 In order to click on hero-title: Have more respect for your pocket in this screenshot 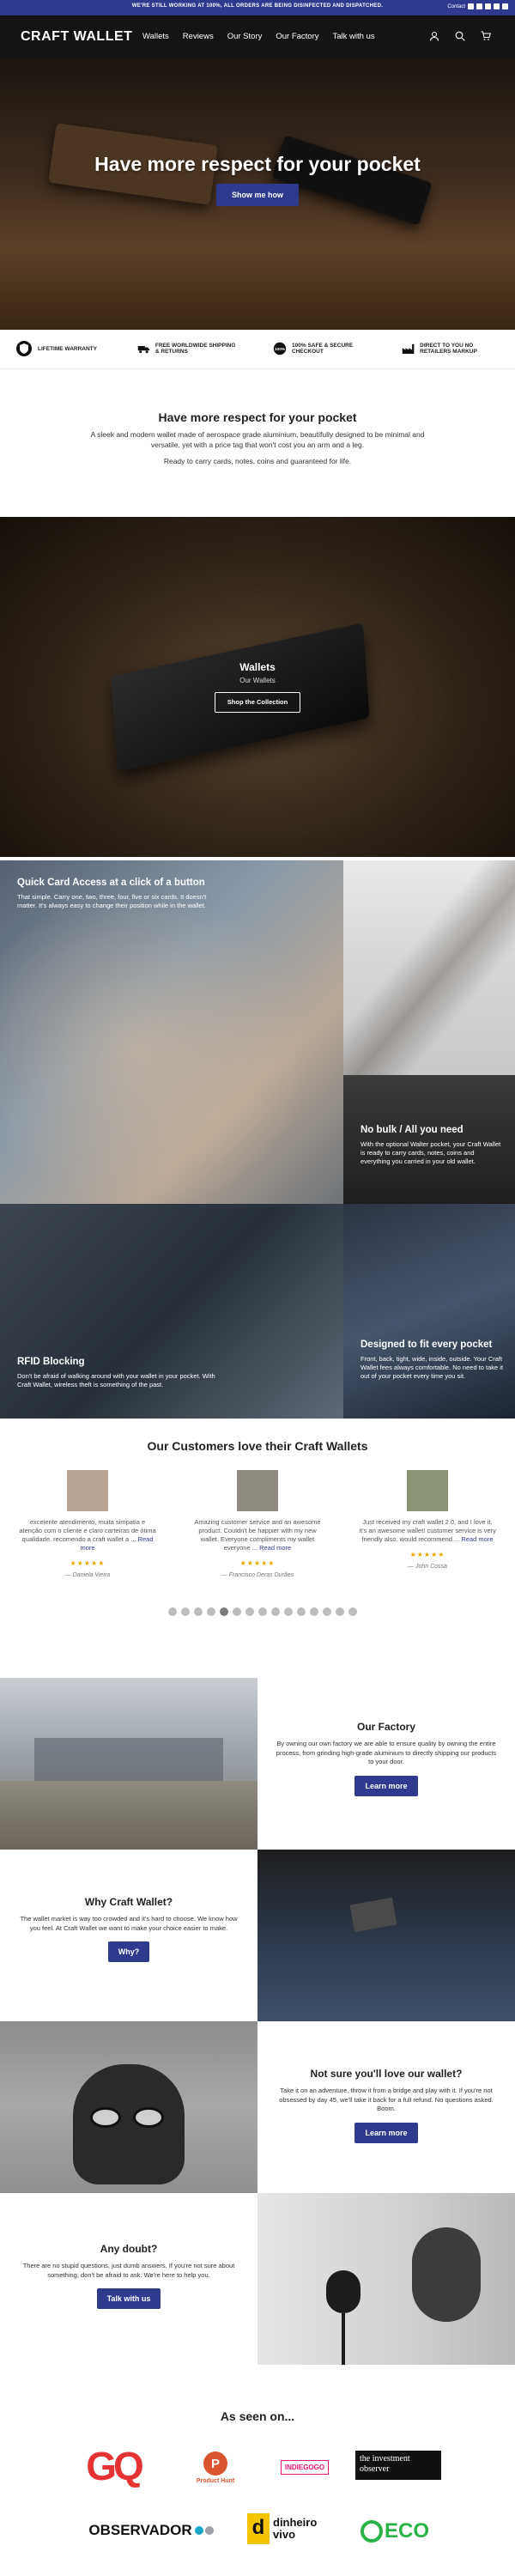, I will do `click(257, 164)`.